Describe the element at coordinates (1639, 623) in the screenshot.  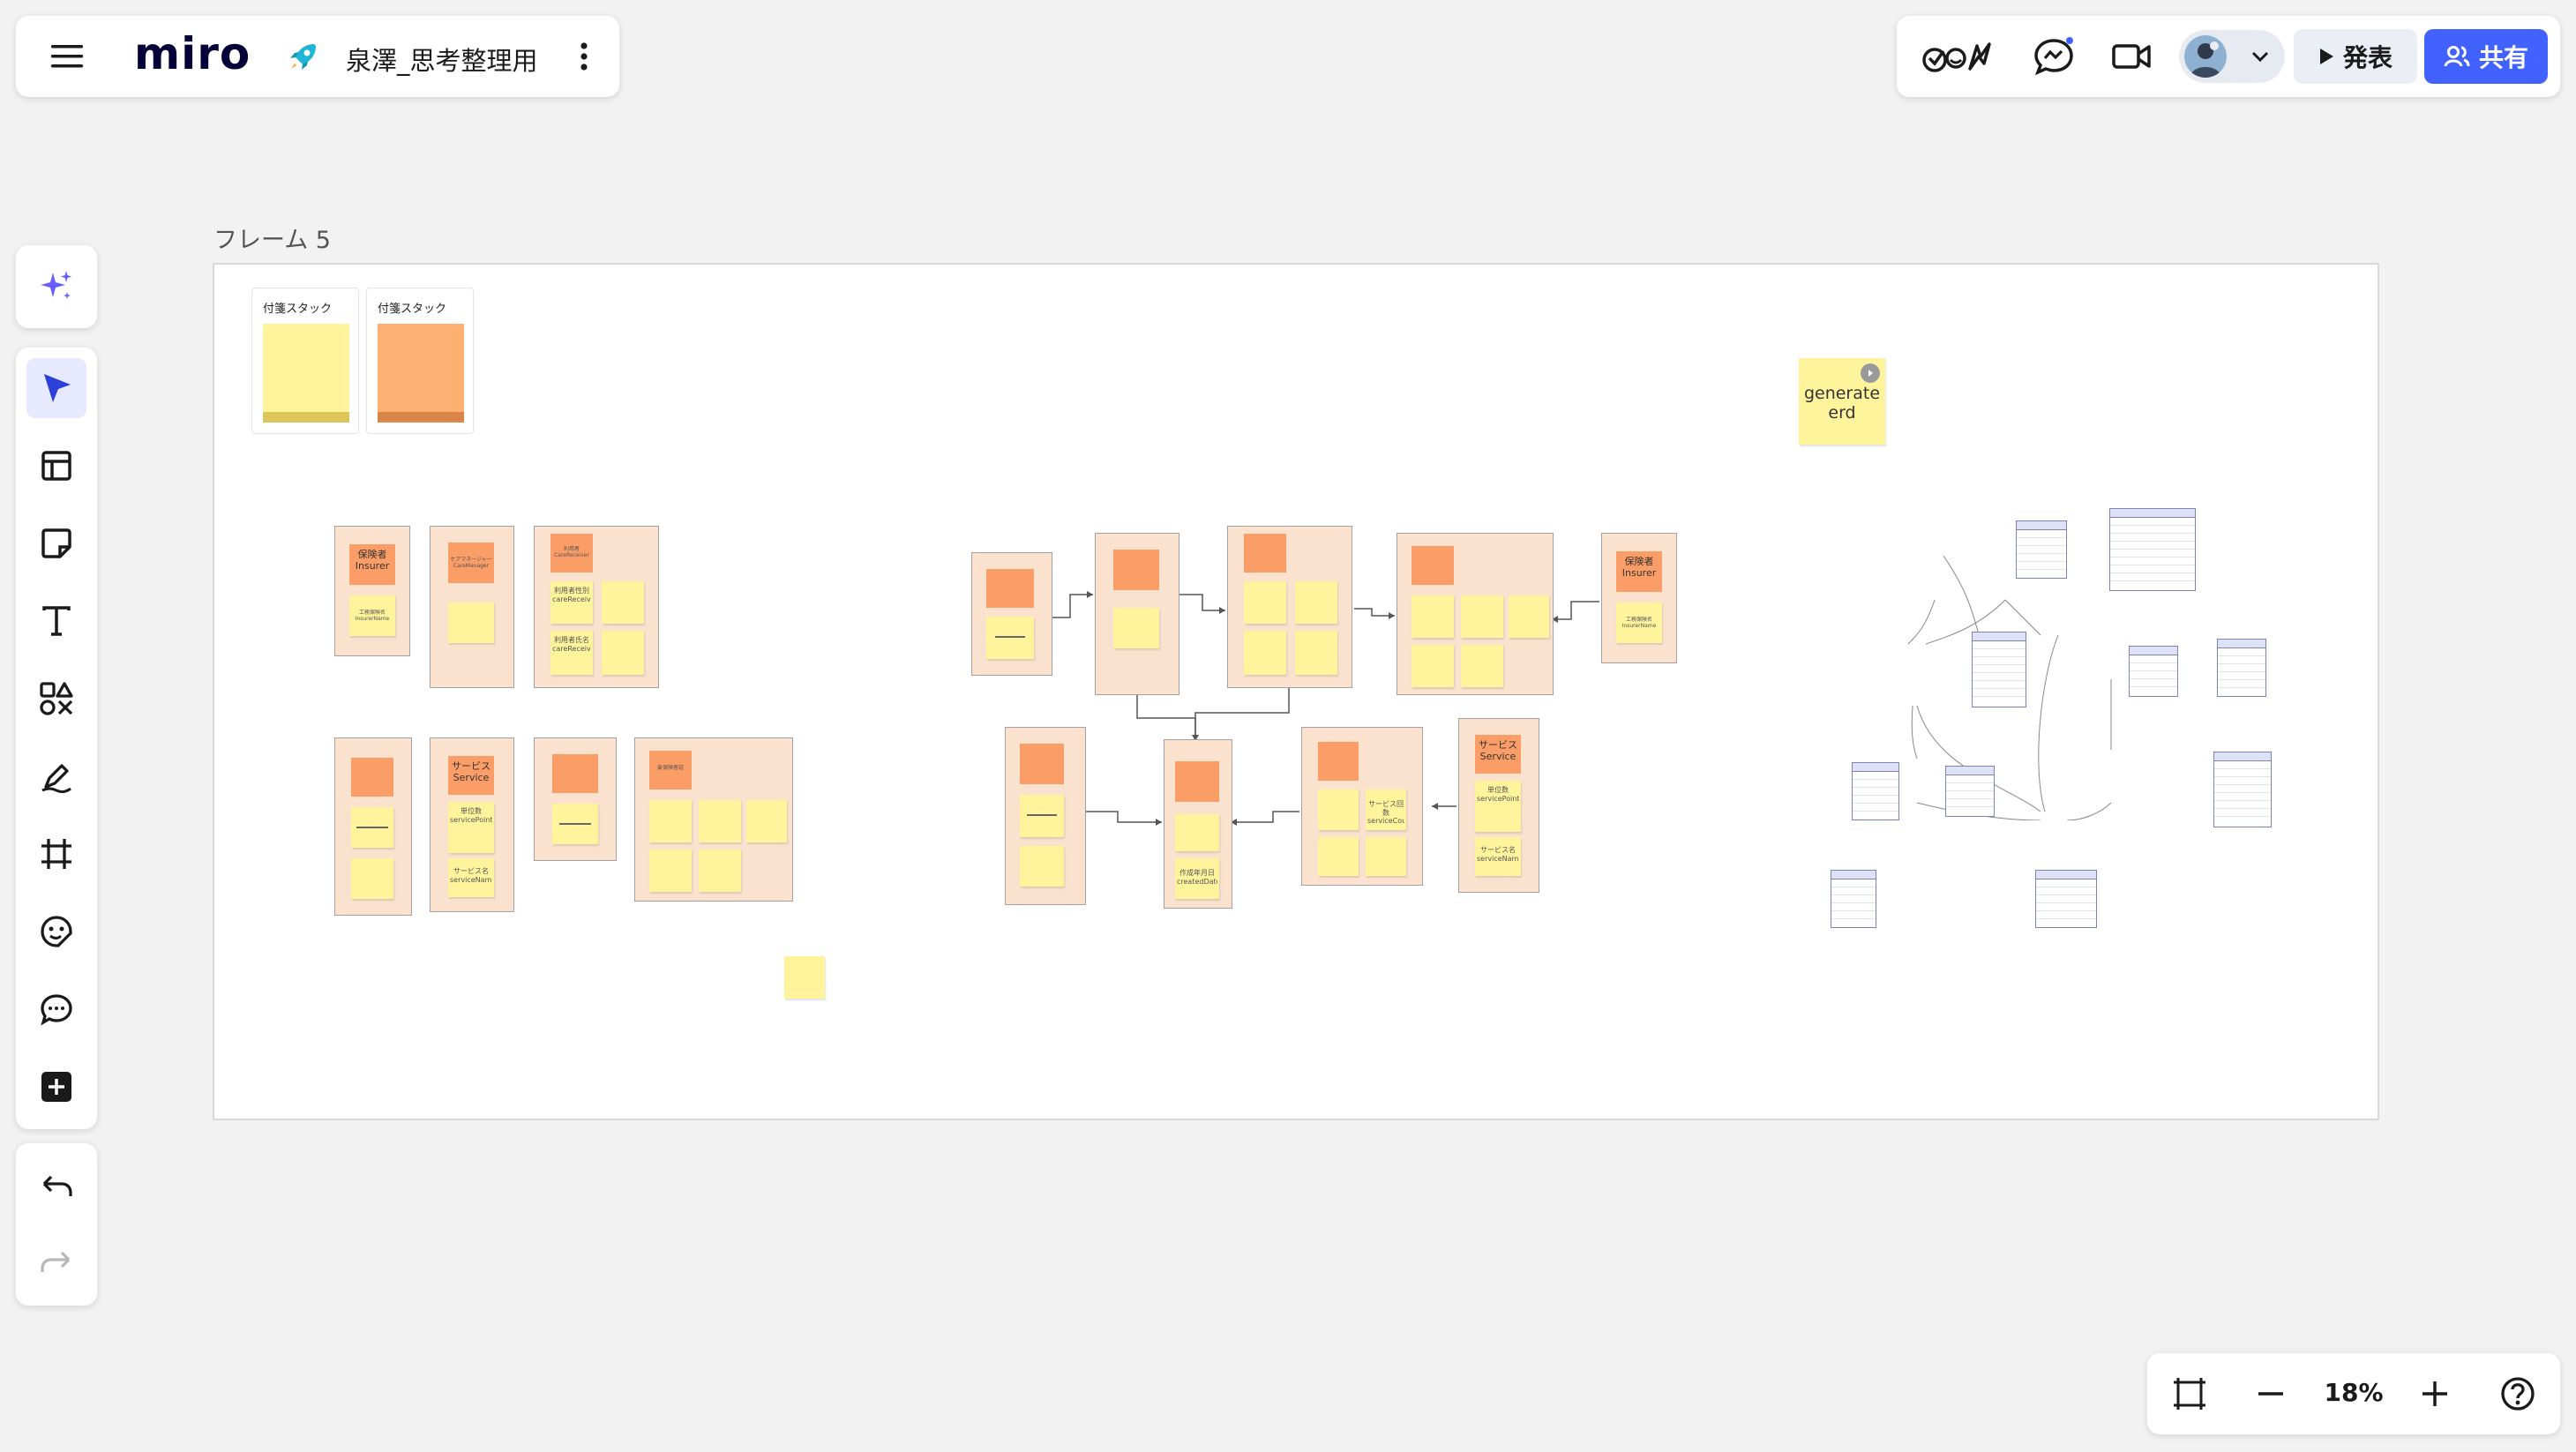
I see `field-sticky: 工務保険名 InsurerName` at that location.